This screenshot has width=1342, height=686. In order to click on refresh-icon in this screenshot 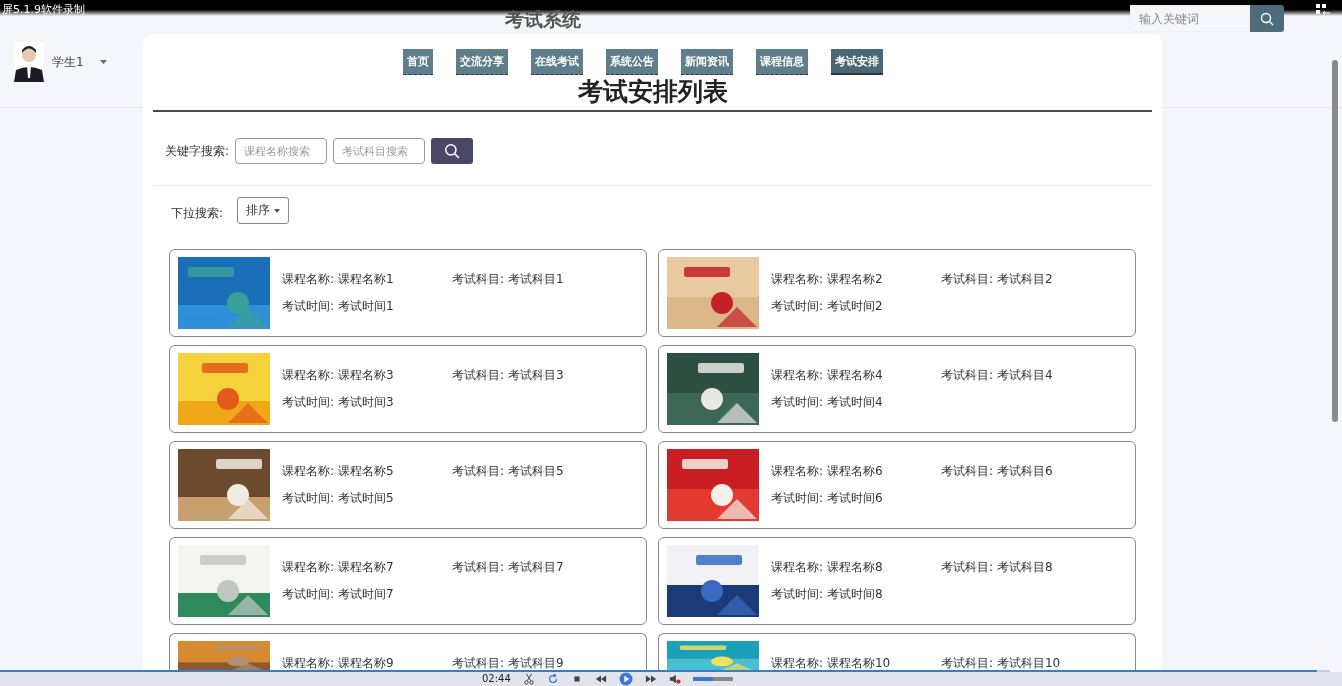, I will do `click(552, 679)`.